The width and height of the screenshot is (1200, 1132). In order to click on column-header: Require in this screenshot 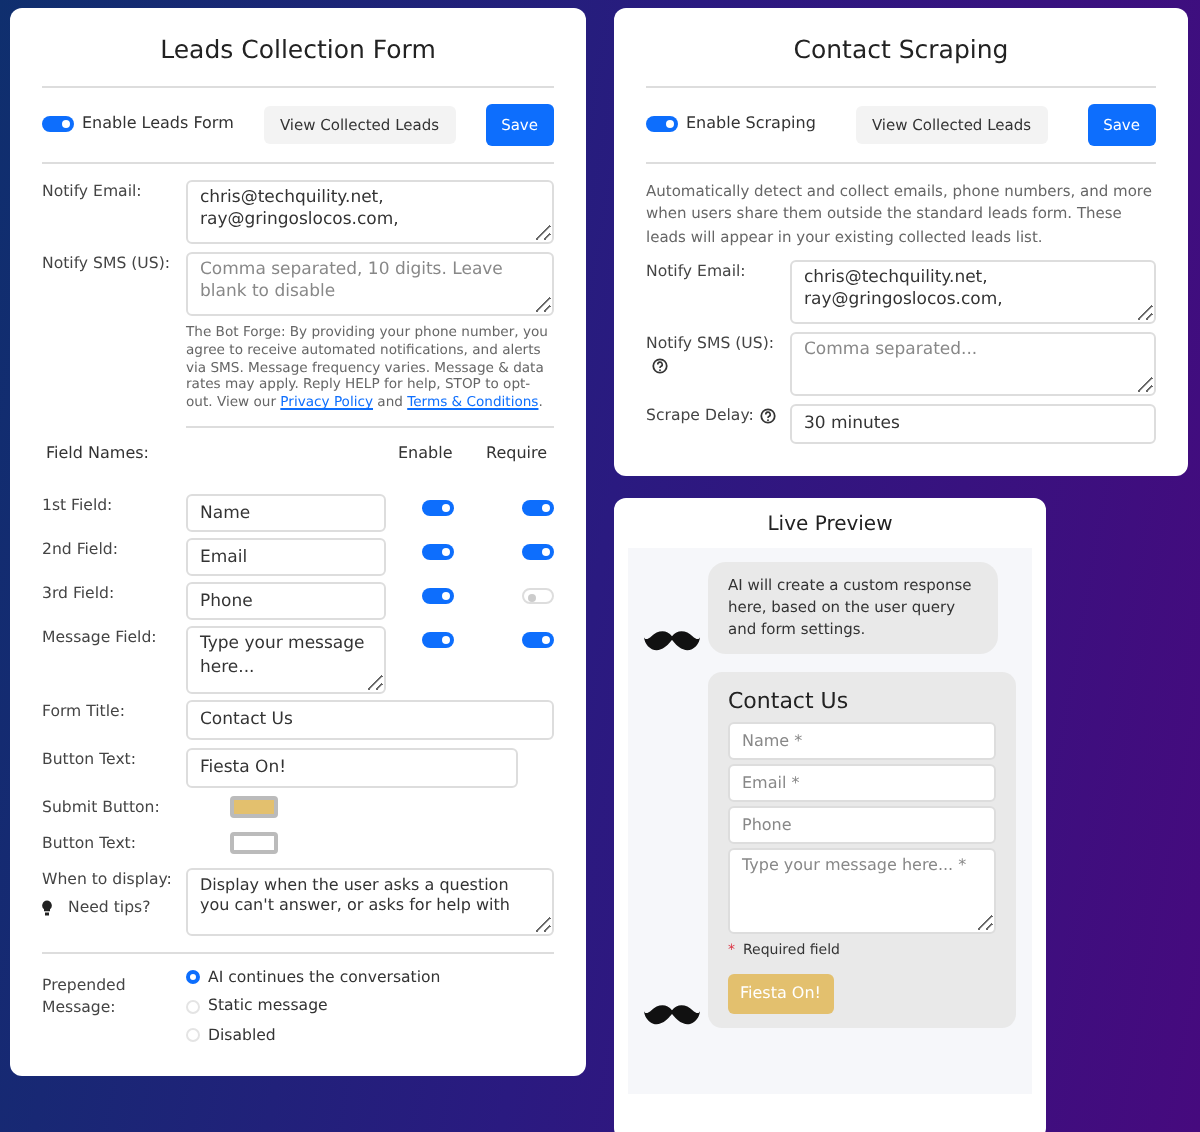, I will do `click(517, 454)`.